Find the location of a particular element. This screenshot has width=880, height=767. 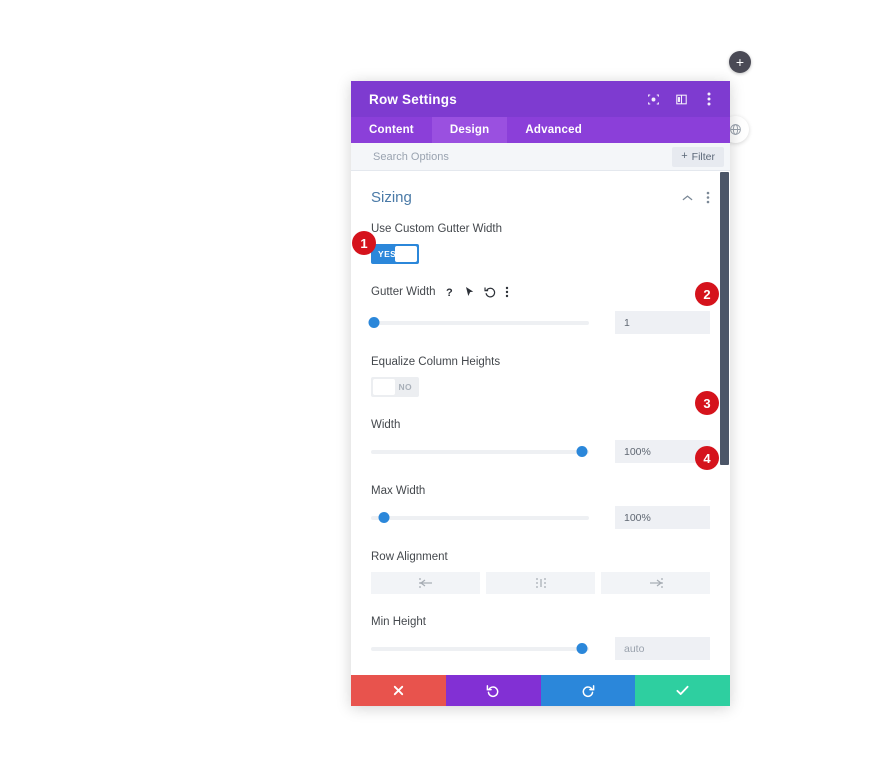

scrollbar-thumb is located at coordinates (724, 318).